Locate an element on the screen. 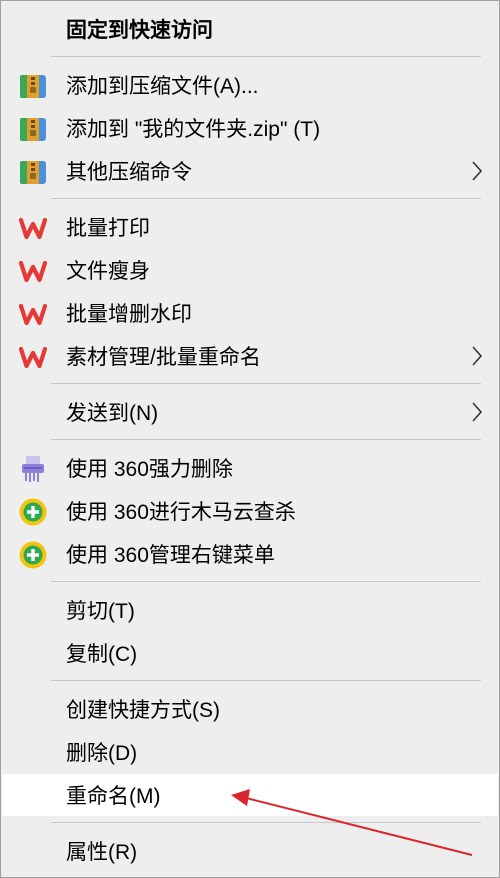  shredder-icon is located at coordinates (33, 469).